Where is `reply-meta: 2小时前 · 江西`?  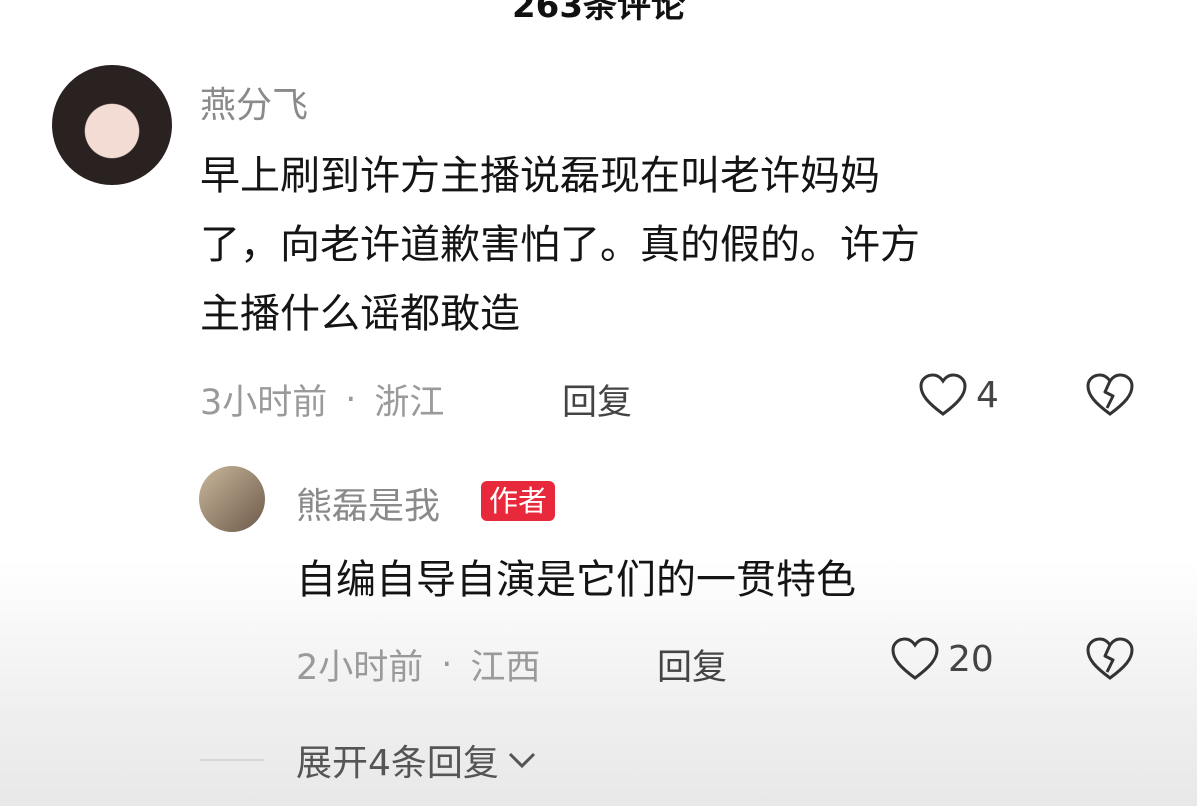 reply-meta: 2小时前 · 江西 is located at coordinates (418, 664).